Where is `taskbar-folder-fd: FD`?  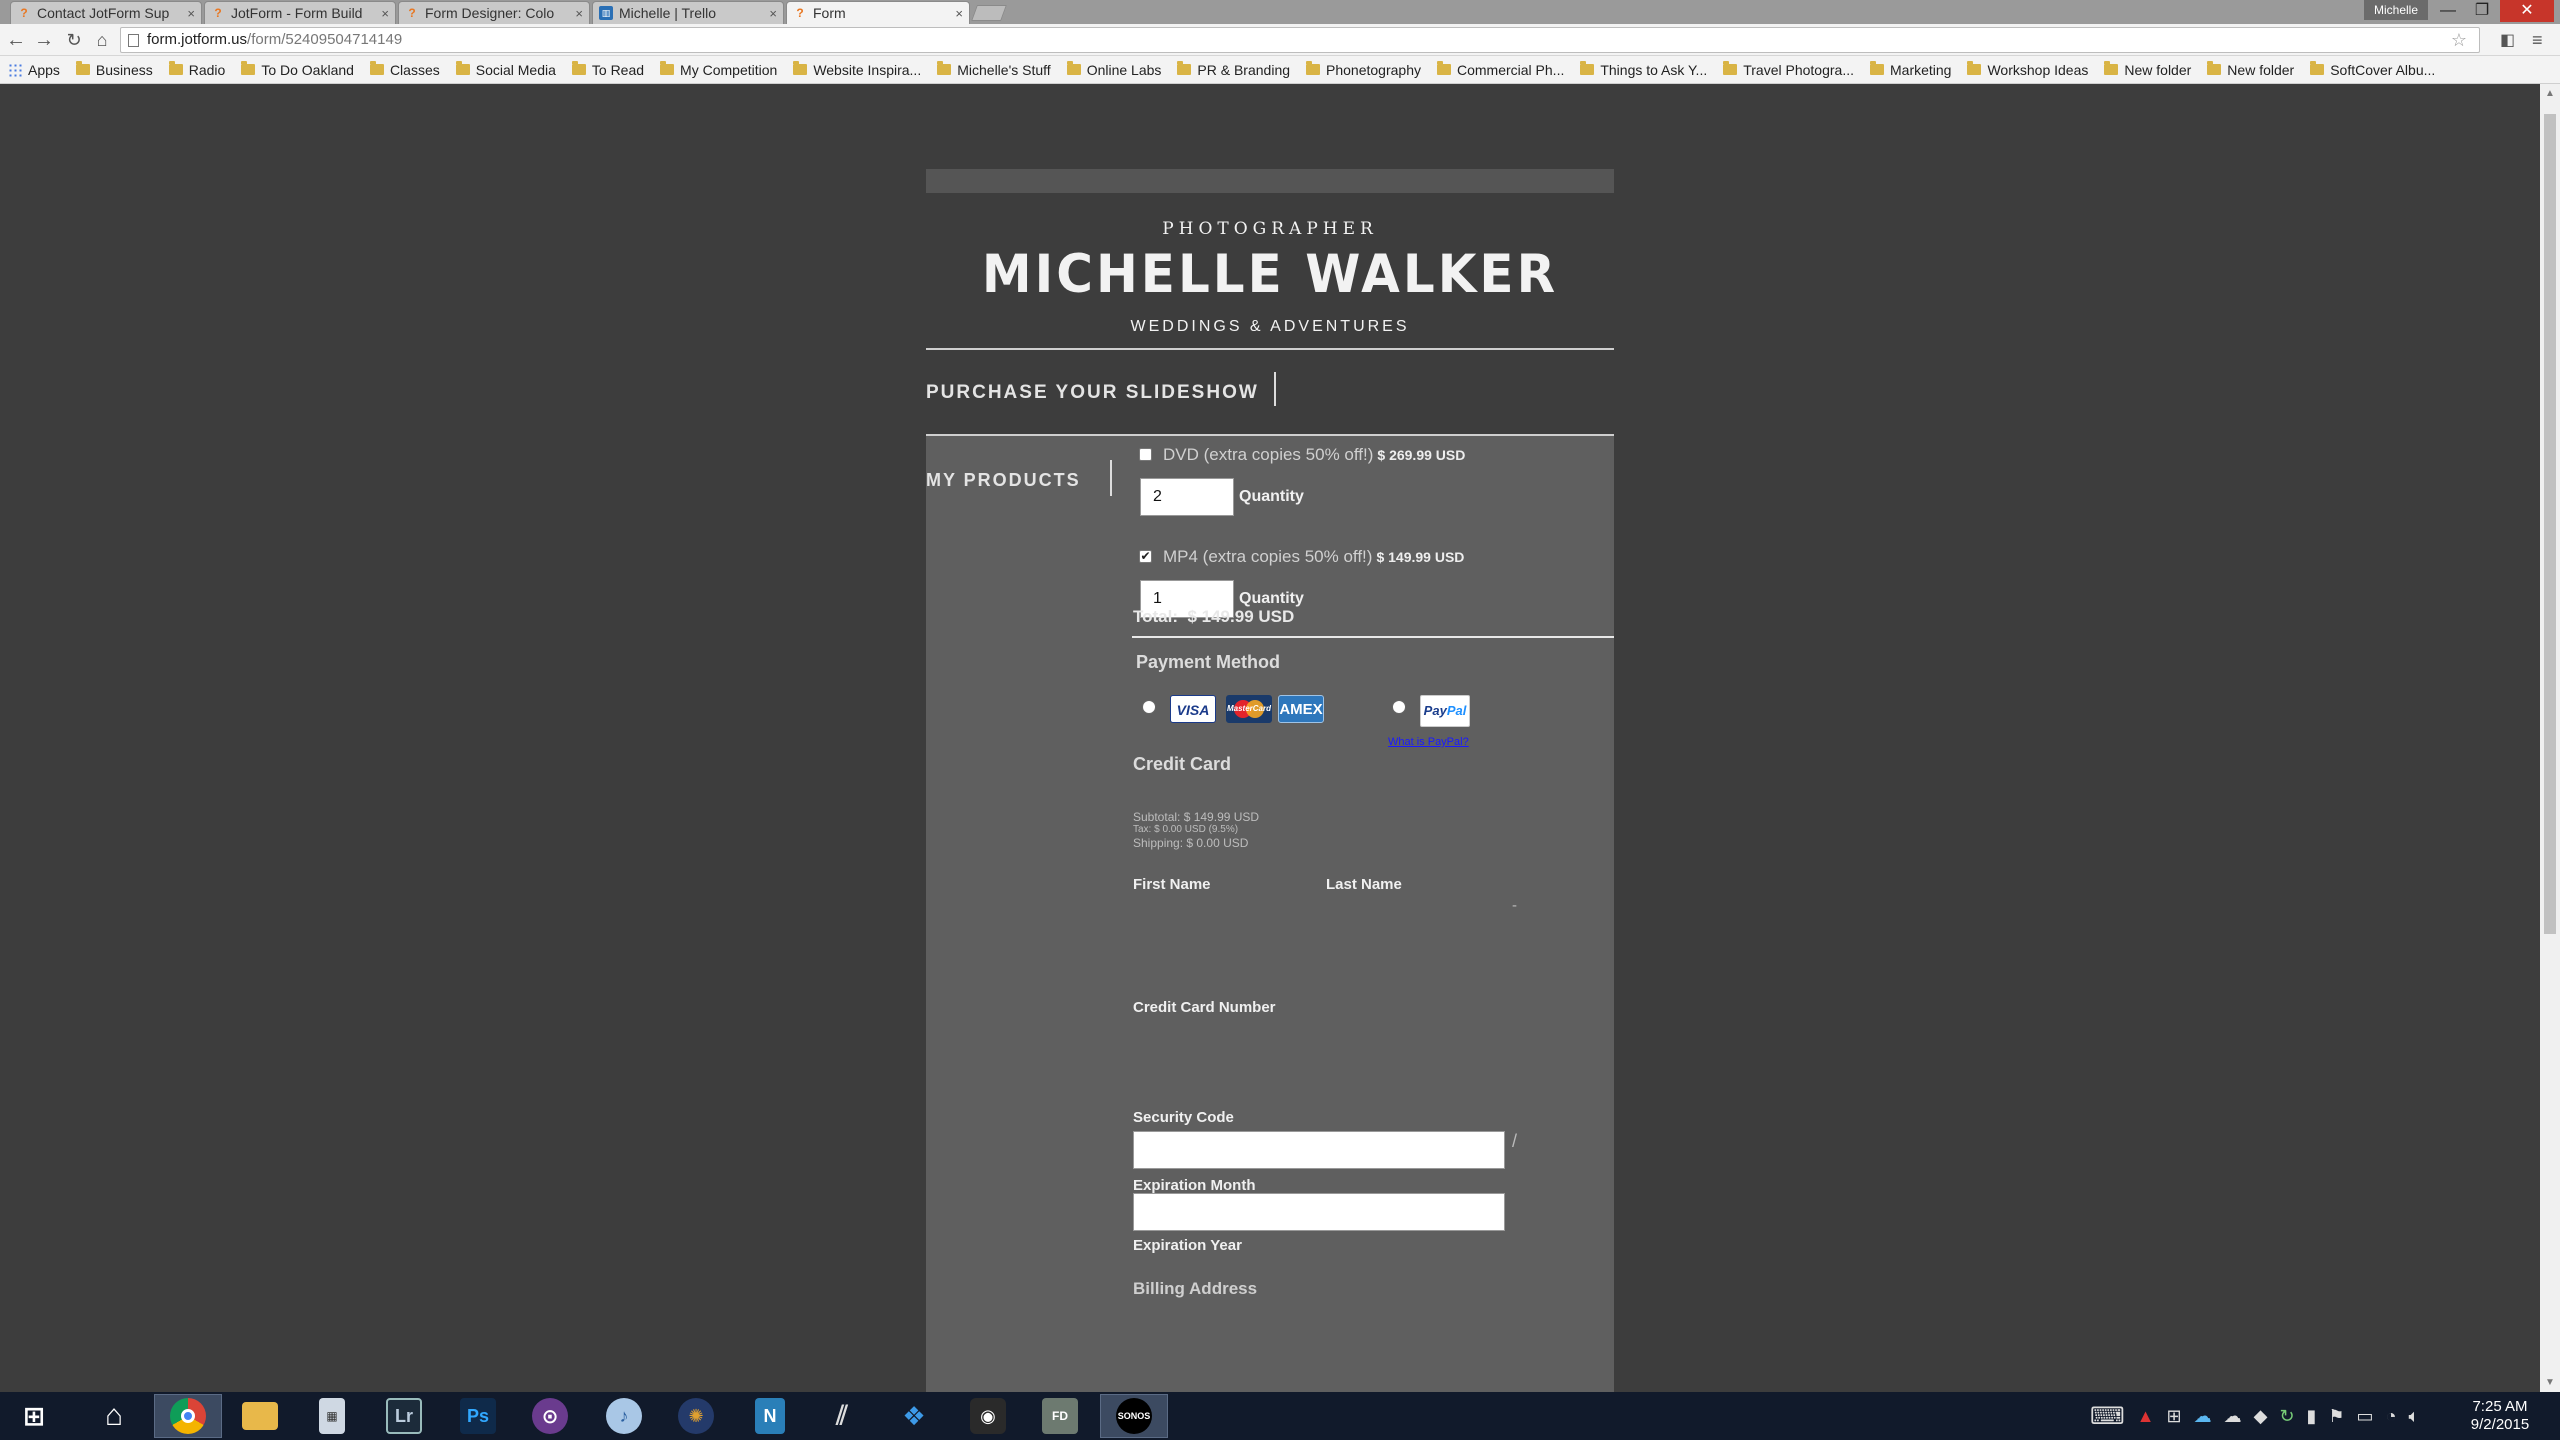
taskbar-folder-fd: FD is located at coordinates (1060, 1416).